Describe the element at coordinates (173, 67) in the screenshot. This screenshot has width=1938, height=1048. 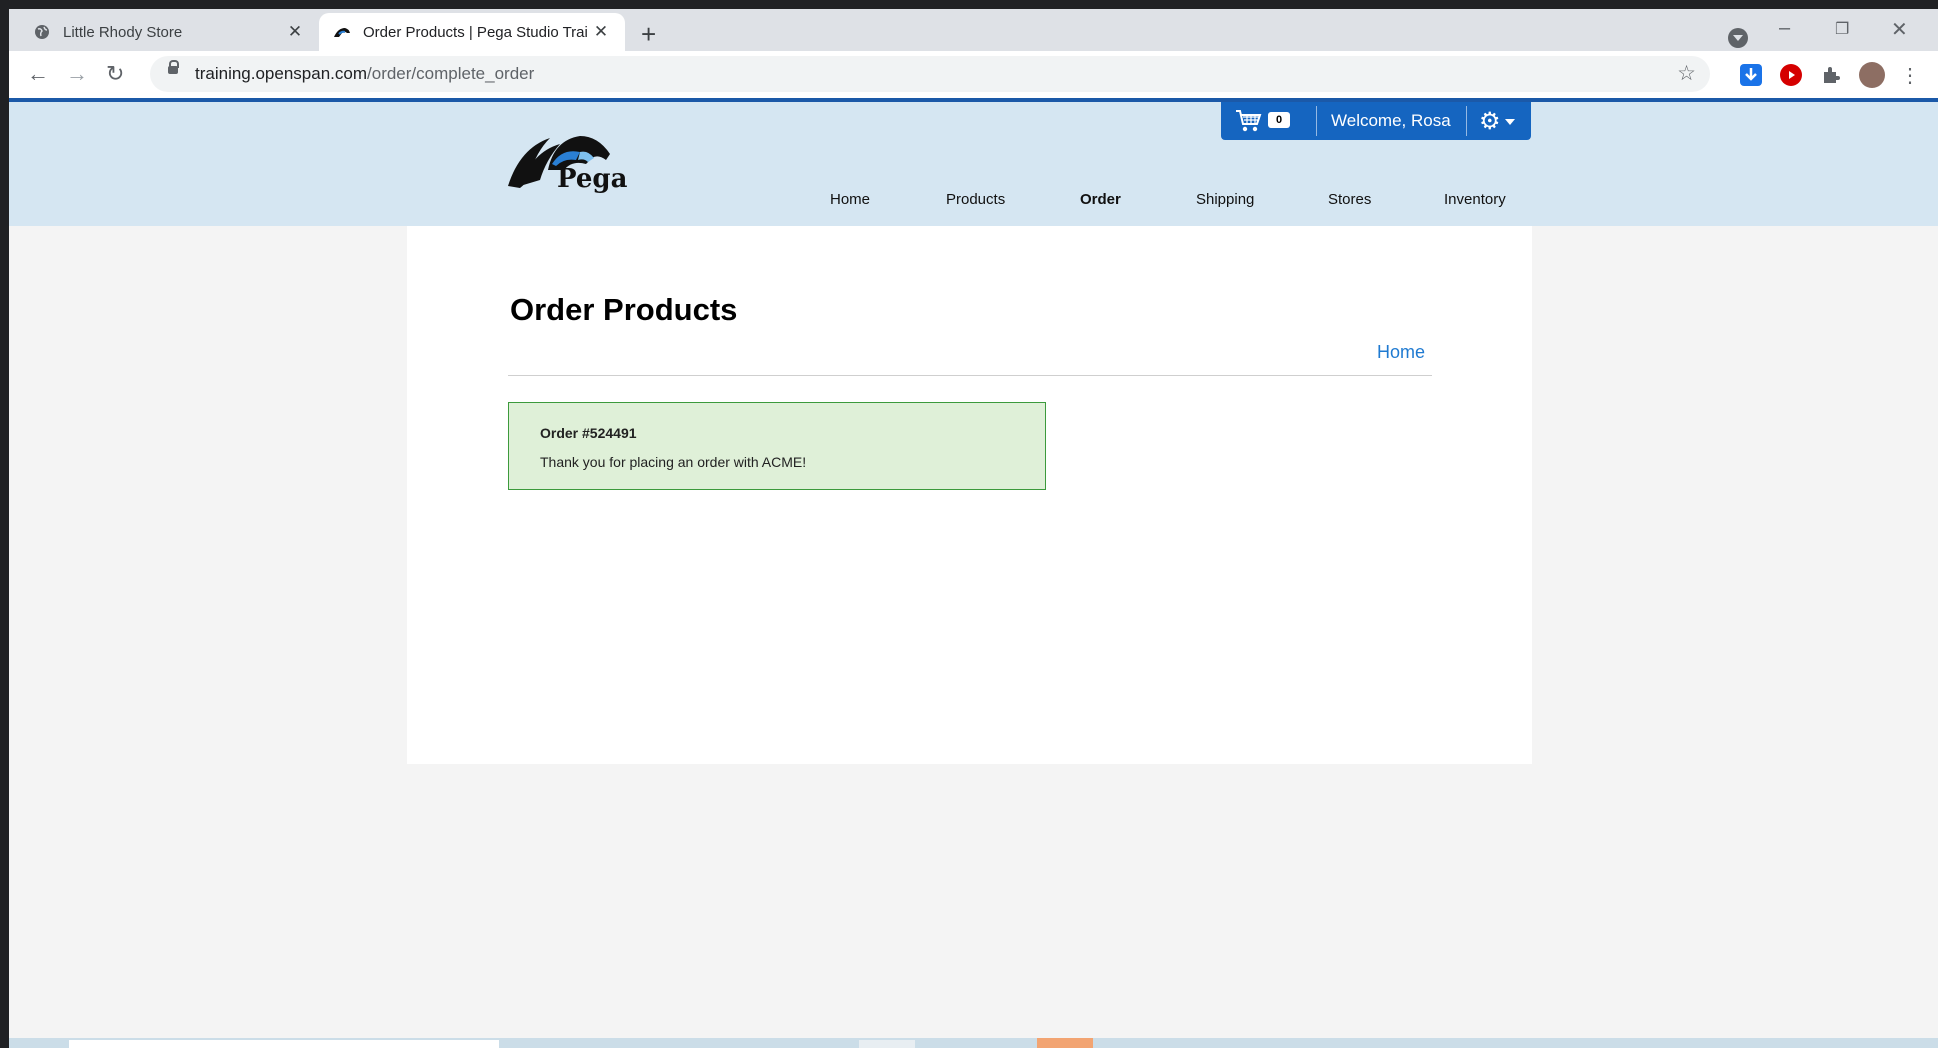
I see `lock-icon` at that location.